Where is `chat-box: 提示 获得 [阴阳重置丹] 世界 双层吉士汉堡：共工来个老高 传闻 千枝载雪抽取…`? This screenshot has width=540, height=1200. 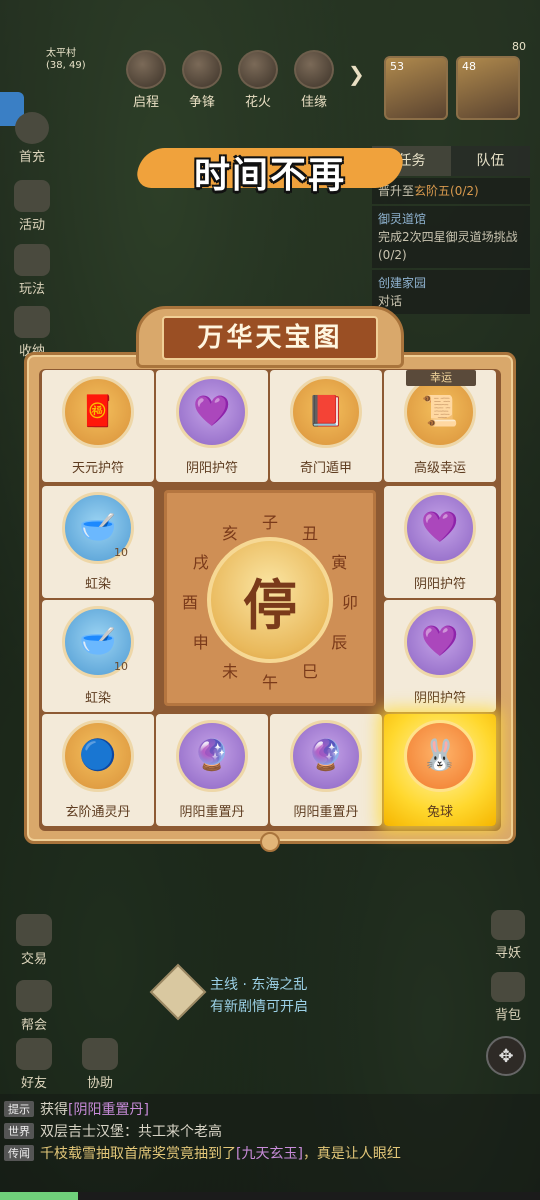 chat-box: 提示 获得 [阴阳重置丹] 世界 双层吉士汉堡：共工来个老高 传闻 千枝载雪抽取… is located at coordinates (270, 1147).